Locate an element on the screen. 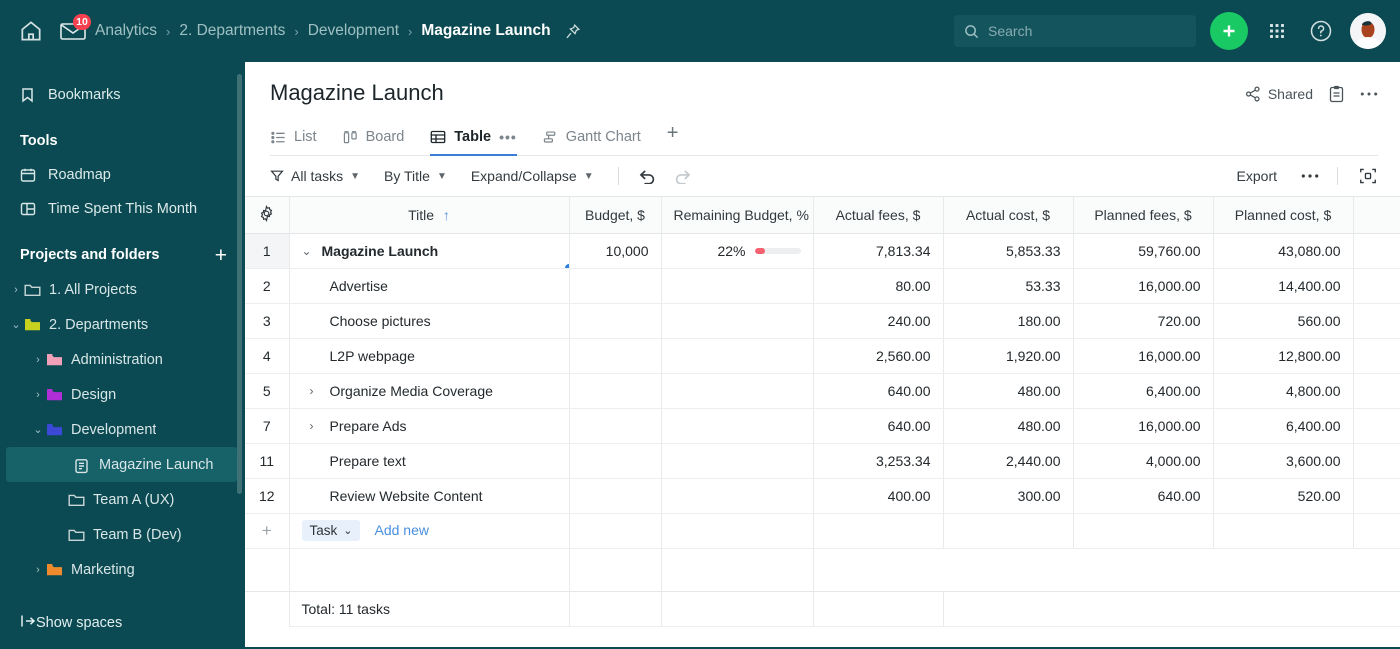 The image size is (1400, 649). column-header-budget: Budget, $ is located at coordinates (615, 215).